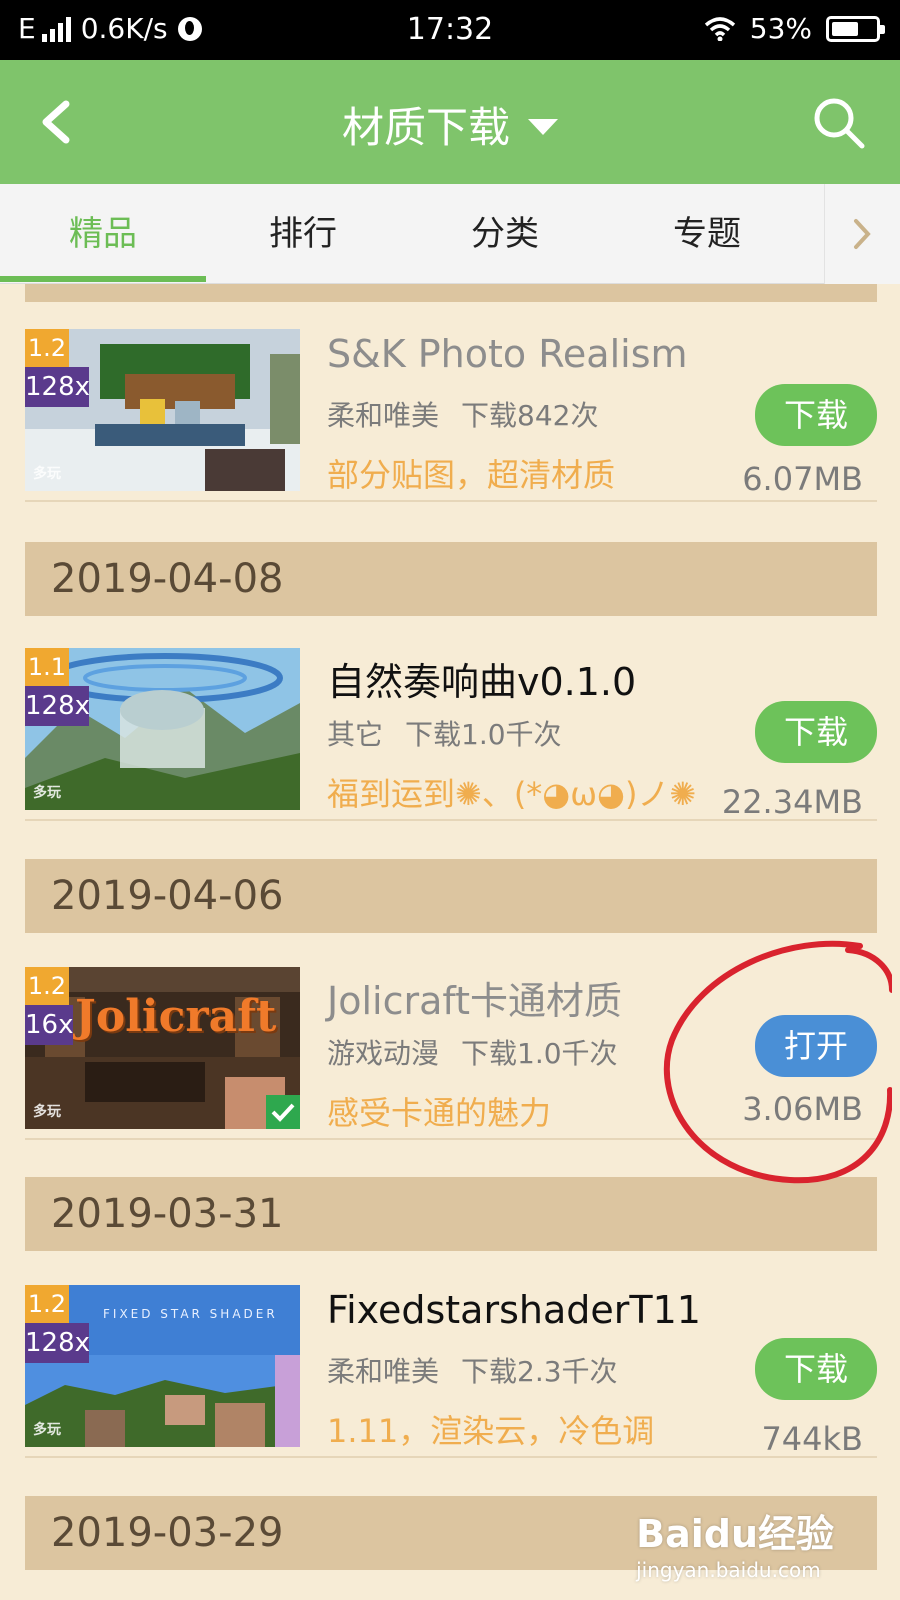  What do you see at coordinates (451, 579) in the screenshot?
I see `date-header: 2019-04-08` at bounding box center [451, 579].